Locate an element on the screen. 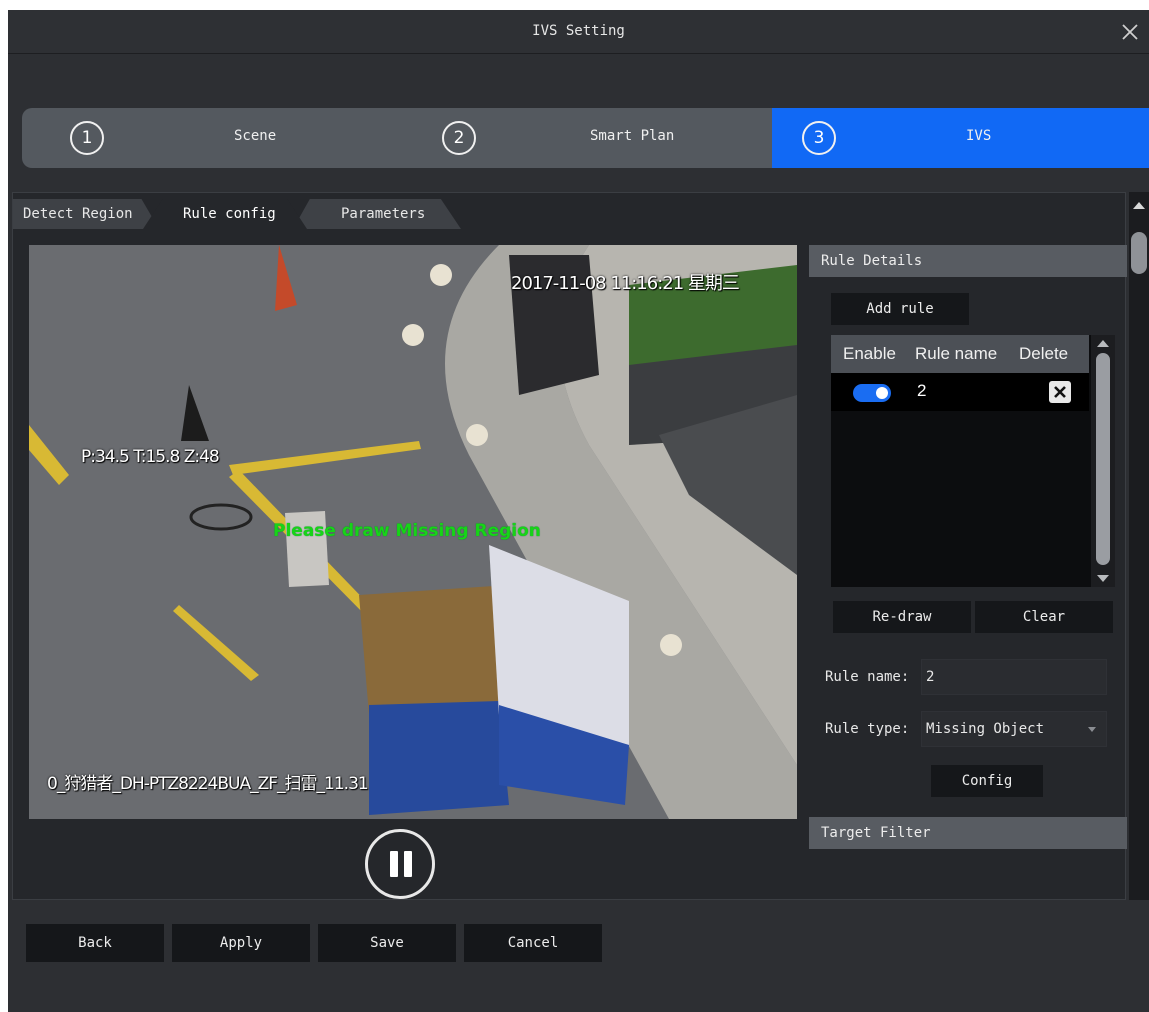  panel-scrollbar is located at coordinates (1139, 546).